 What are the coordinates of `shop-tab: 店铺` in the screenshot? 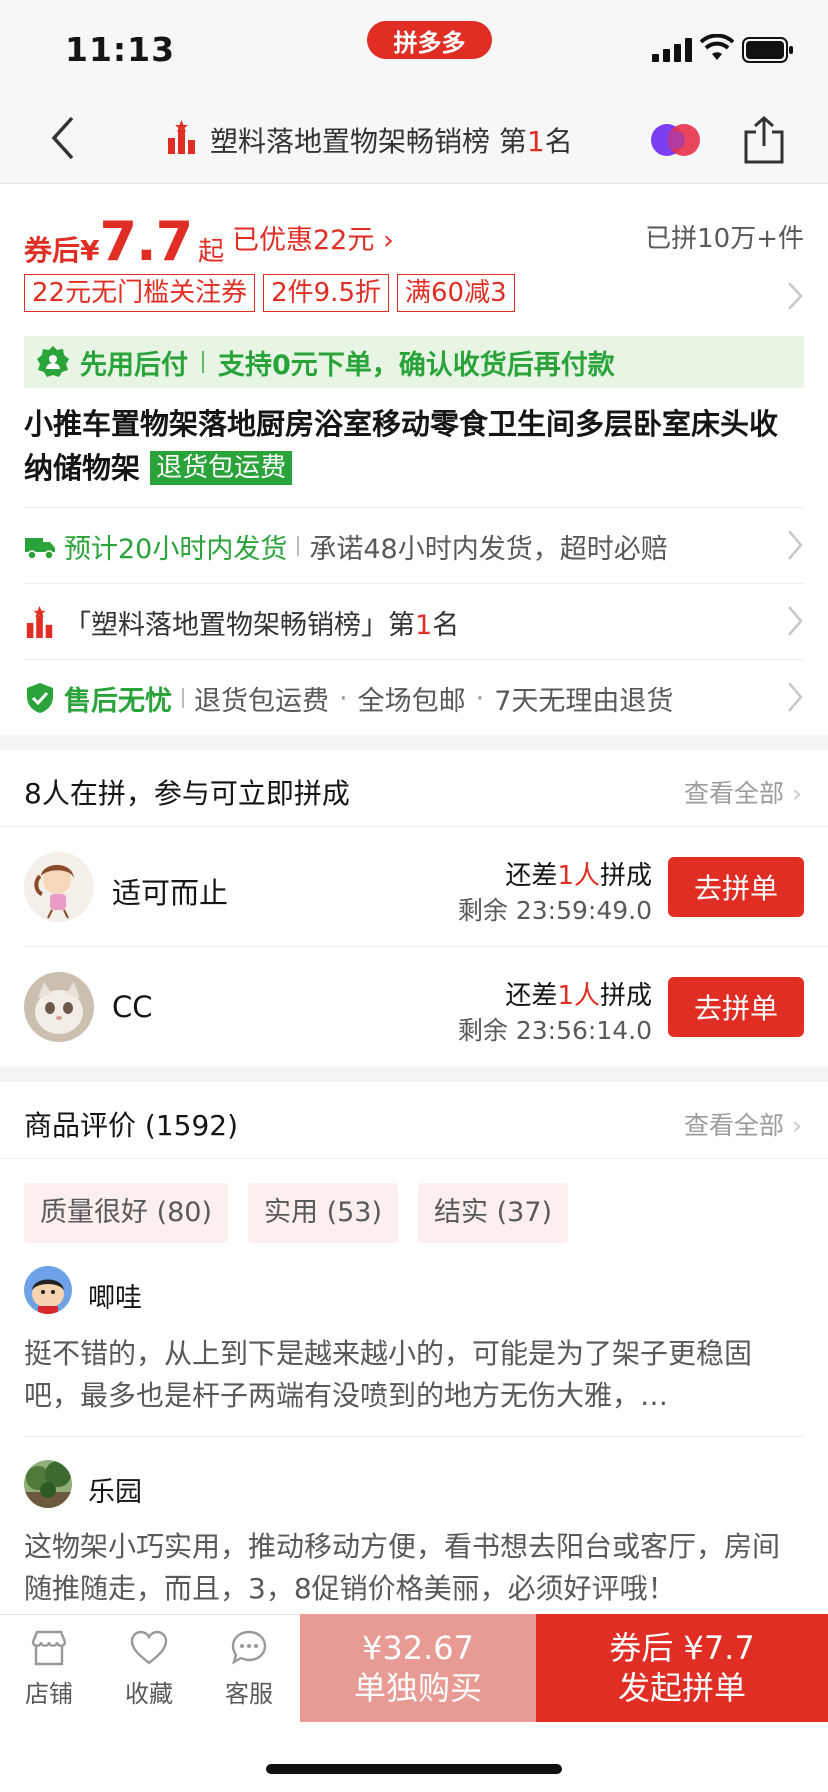 It's located at (49, 1668).